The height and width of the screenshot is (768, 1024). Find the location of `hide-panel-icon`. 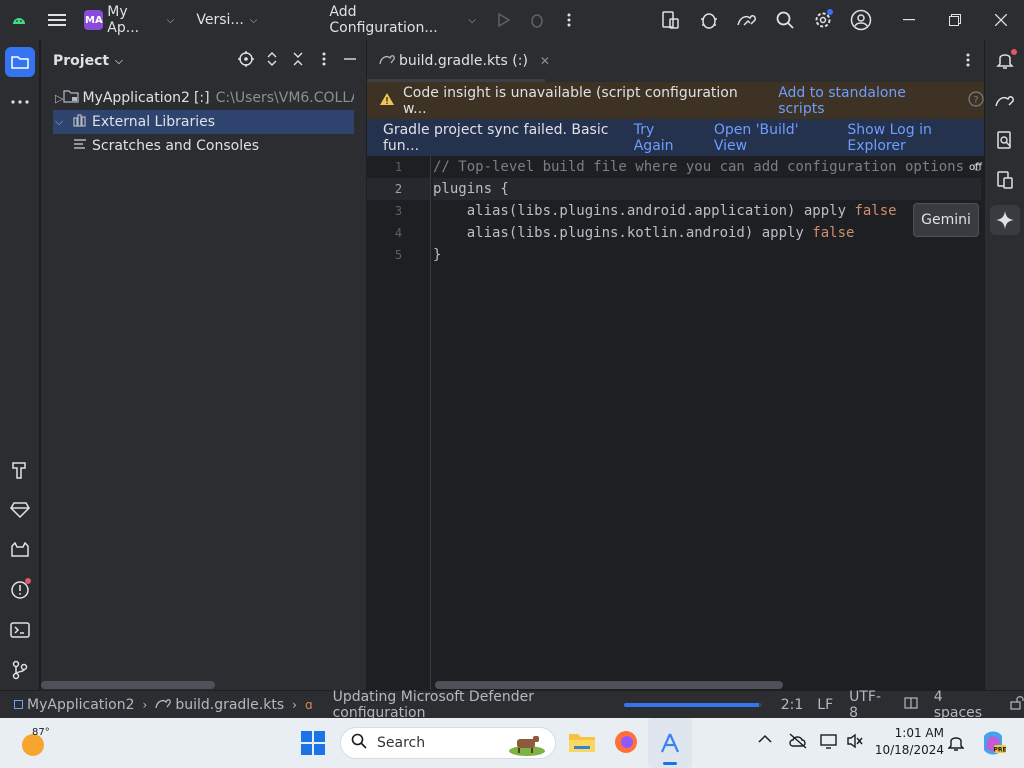

hide-panel-icon is located at coordinates (350, 61).